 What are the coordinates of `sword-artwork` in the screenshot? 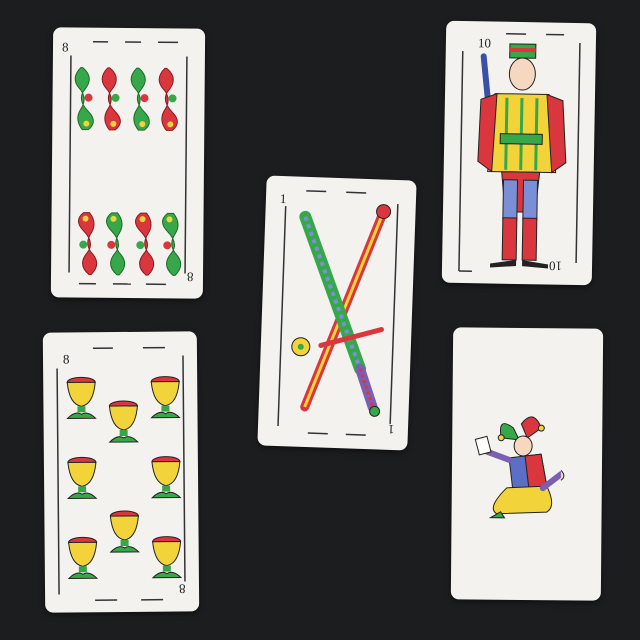 It's located at (338, 313).